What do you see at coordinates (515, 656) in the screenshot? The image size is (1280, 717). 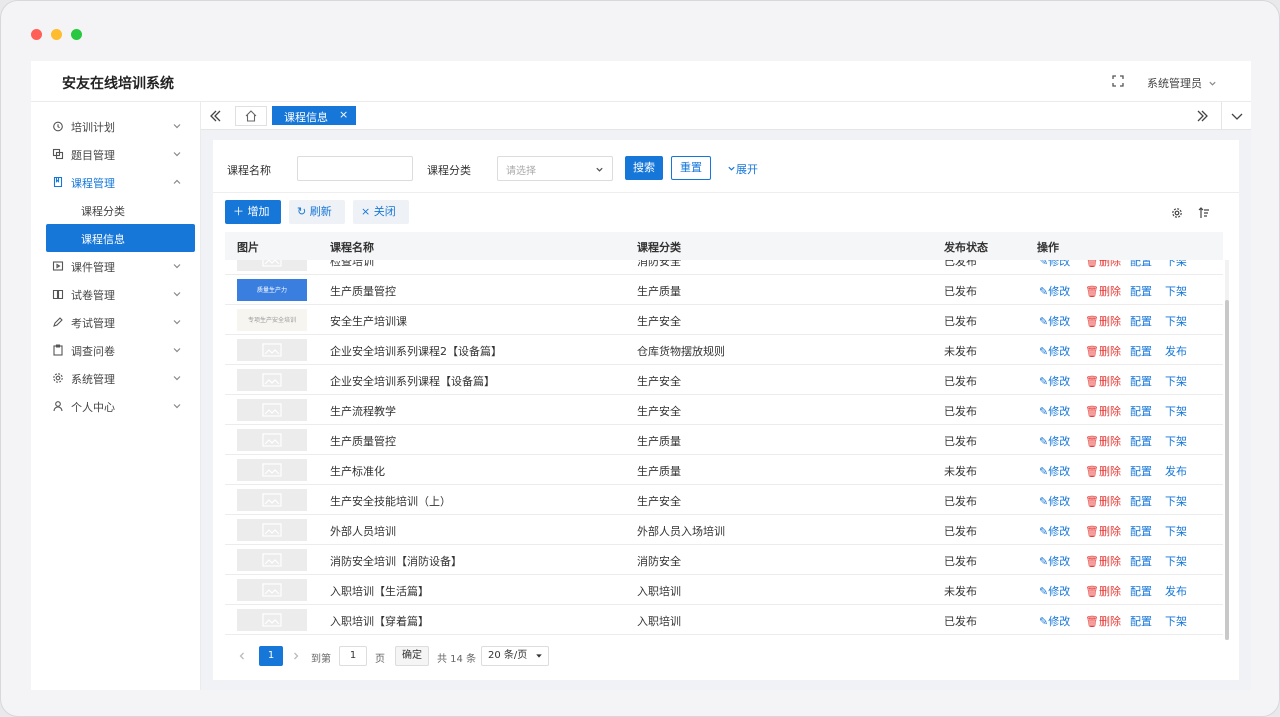 I see `page-size-select: 20 条/页` at bounding box center [515, 656].